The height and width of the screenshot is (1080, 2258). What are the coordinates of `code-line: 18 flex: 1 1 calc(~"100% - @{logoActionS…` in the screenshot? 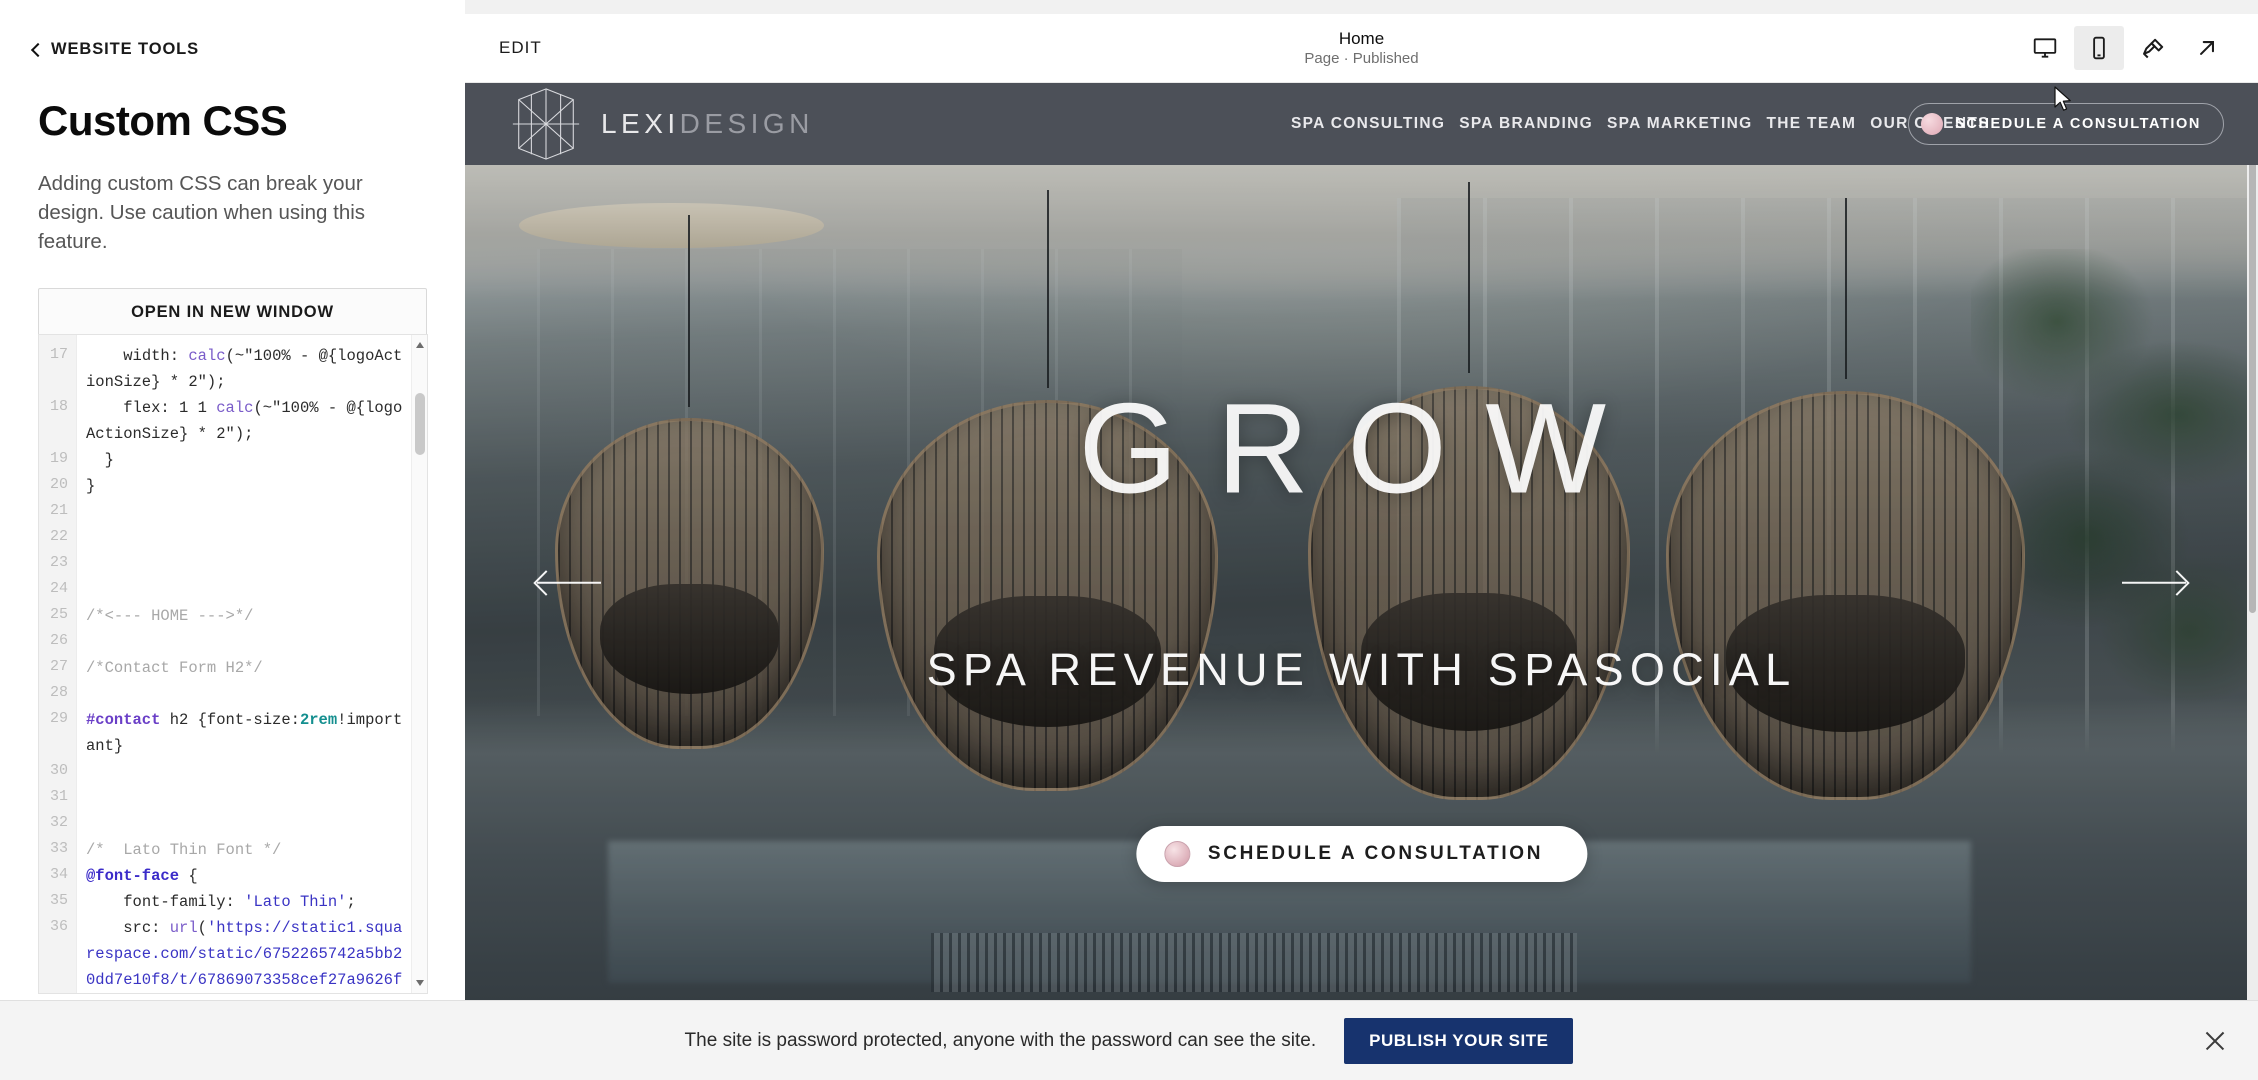 It's located at (226, 421).